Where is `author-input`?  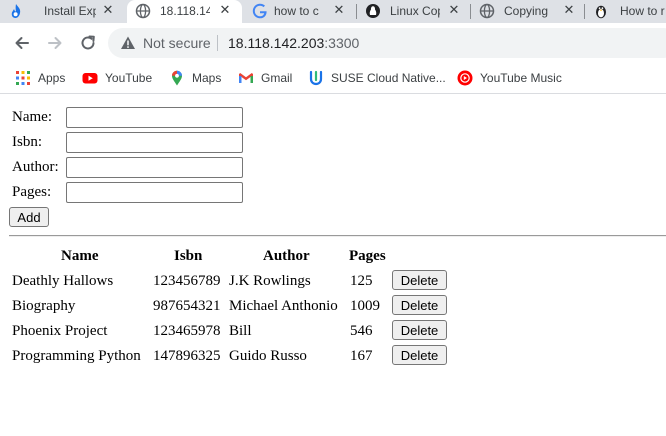 author-input is located at coordinates (154, 167).